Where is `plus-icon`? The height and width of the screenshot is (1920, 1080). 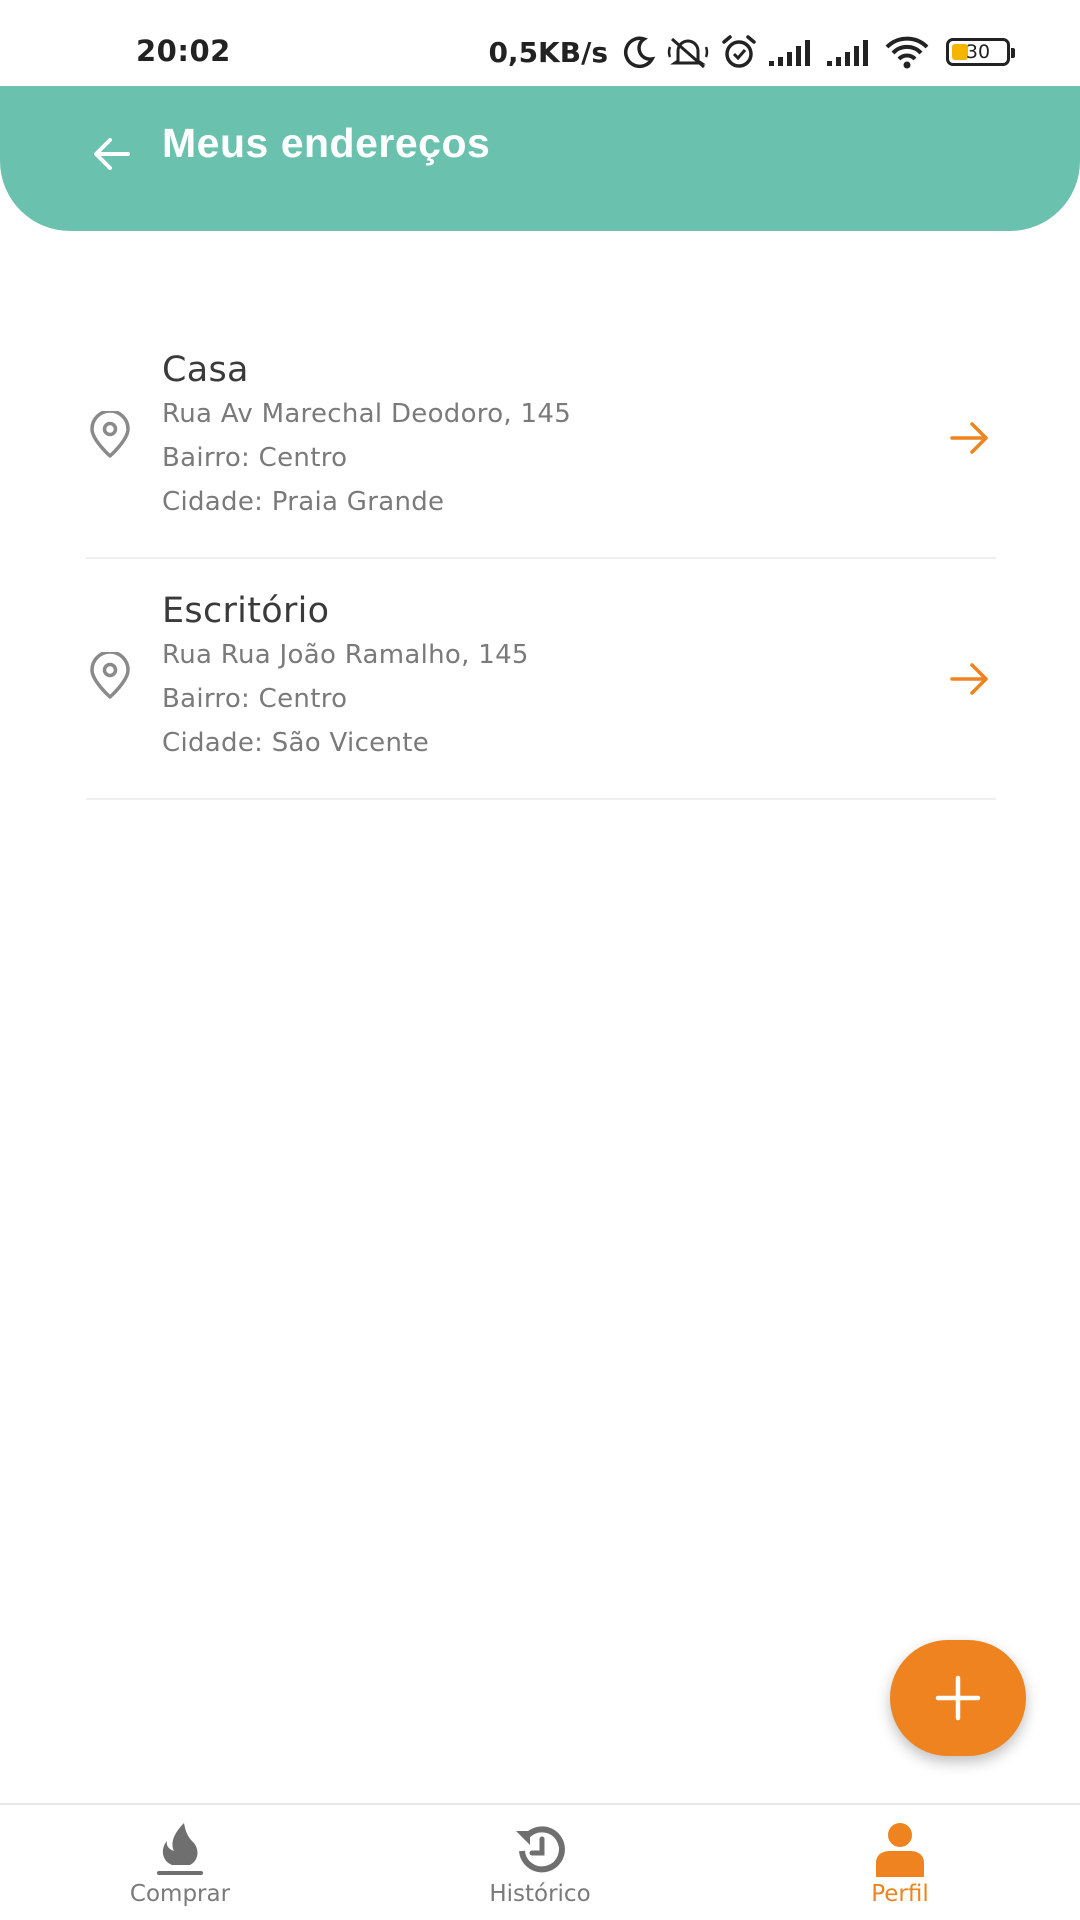 plus-icon is located at coordinates (958, 1698).